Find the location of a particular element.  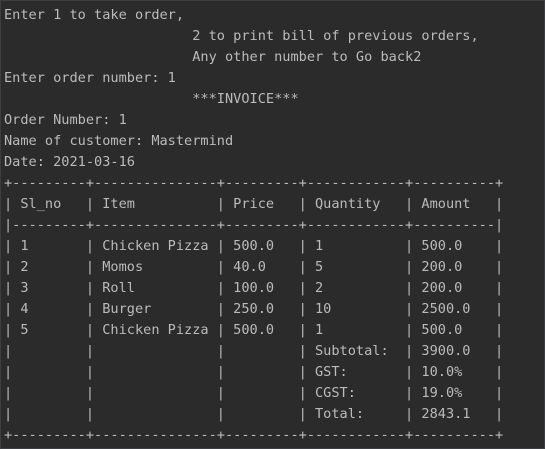

table-row: | 4 | Burger | 250.0 | 10 | 2500.0 | is located at coordinates (254, 309).